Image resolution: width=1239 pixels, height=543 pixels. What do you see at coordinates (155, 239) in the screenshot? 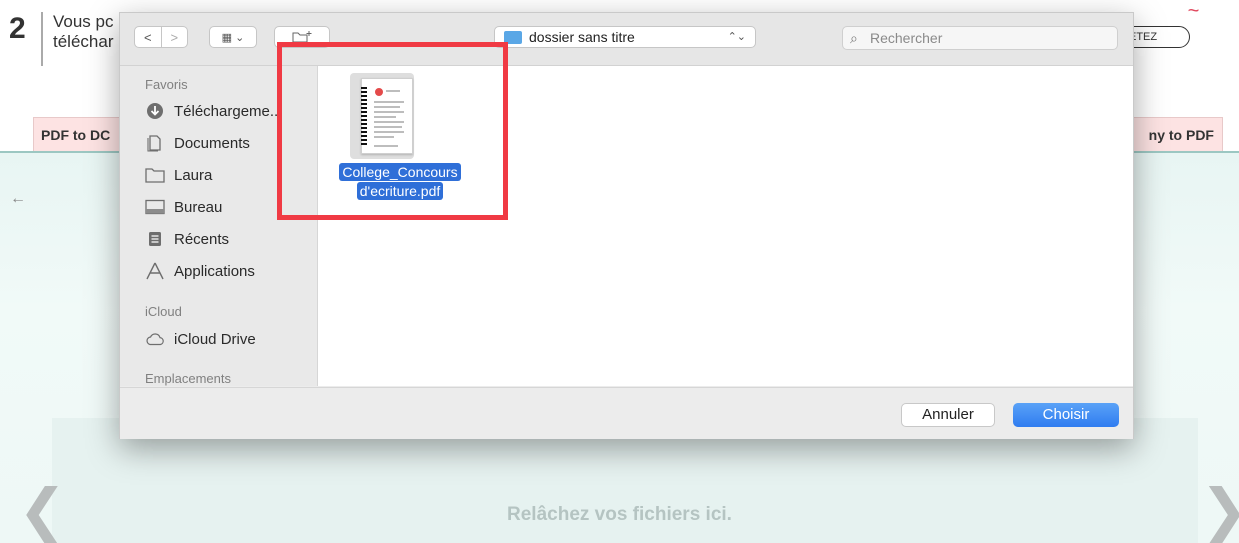
I see `recents-icon` at bounding box center [155, 239].